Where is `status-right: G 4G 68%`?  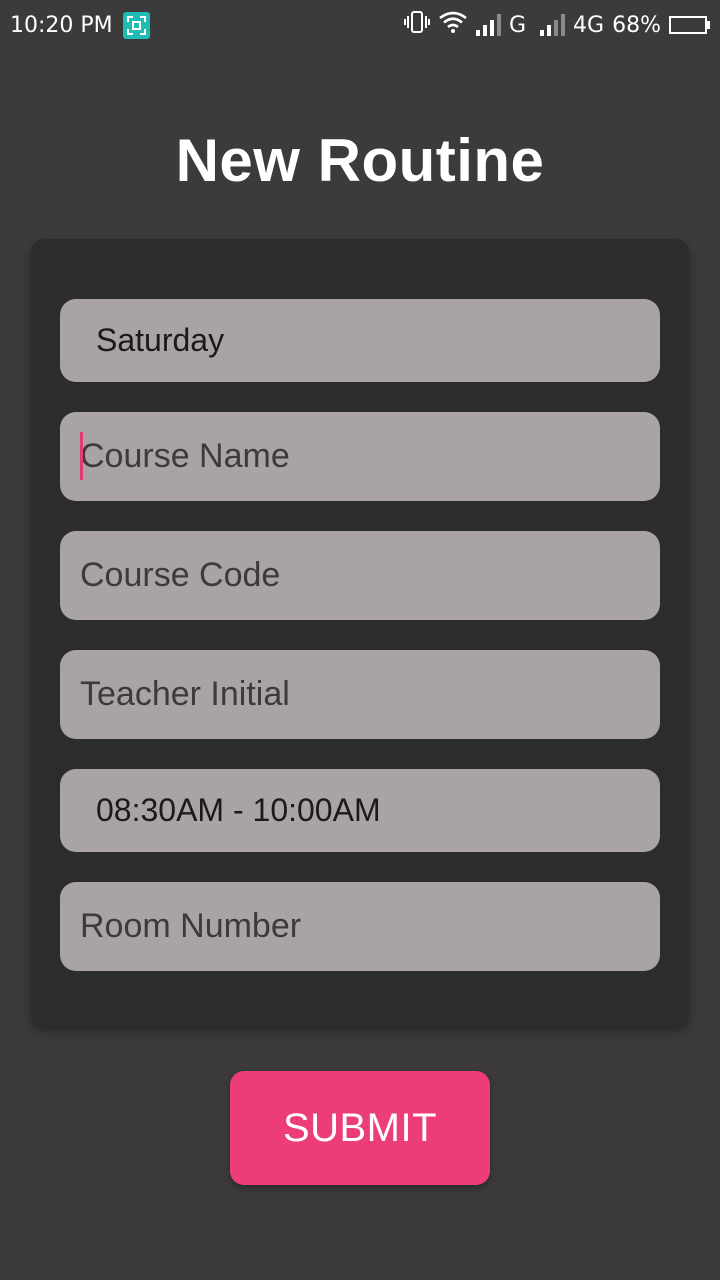 status-right: G 4G 68% is located at coordinates (556, 25).